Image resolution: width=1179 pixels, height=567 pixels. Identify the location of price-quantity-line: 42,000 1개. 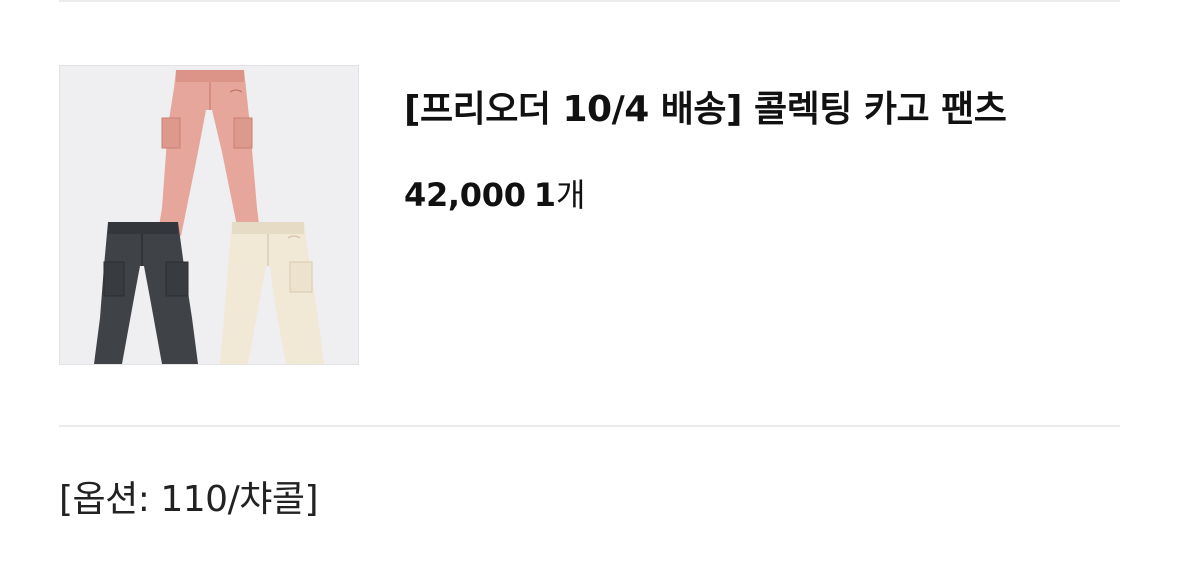
(705, 195).